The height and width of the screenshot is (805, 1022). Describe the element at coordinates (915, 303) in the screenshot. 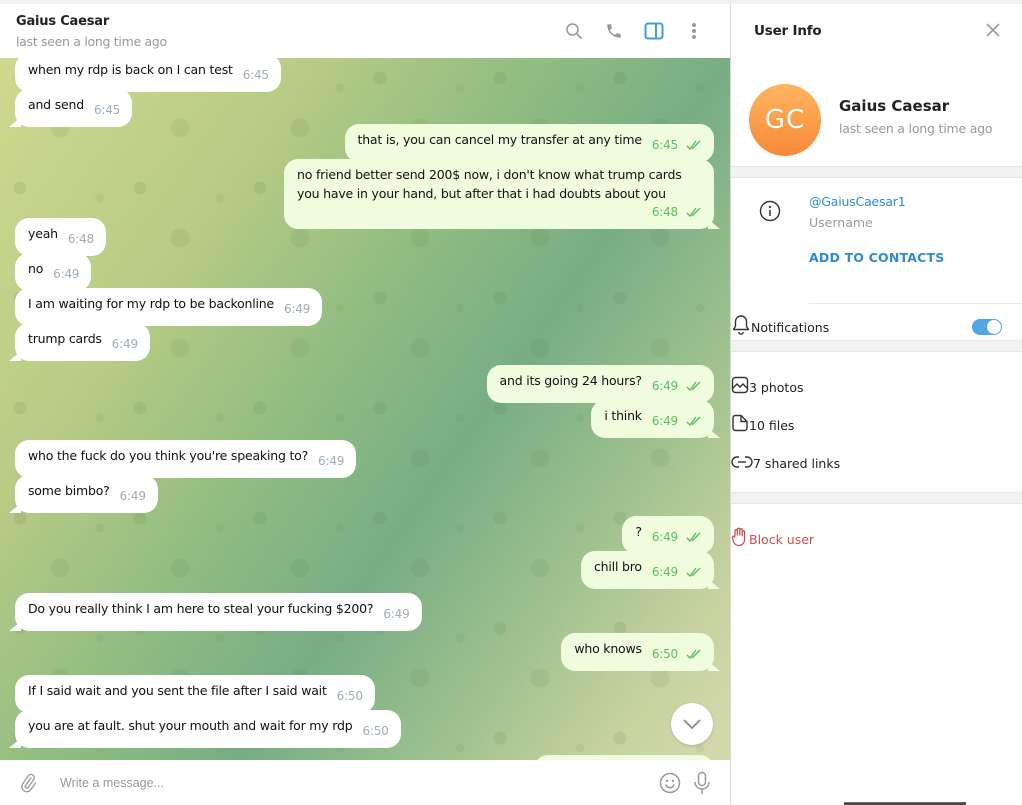

I see `divider` at that location.